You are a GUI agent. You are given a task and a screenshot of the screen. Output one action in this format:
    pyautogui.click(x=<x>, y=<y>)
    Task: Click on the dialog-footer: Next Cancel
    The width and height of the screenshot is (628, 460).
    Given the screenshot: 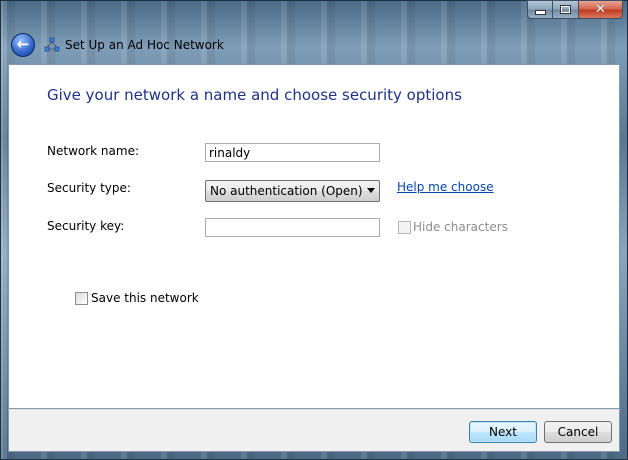 What is the action you would take?
    pyautogui.click(x=314, y=430)
    